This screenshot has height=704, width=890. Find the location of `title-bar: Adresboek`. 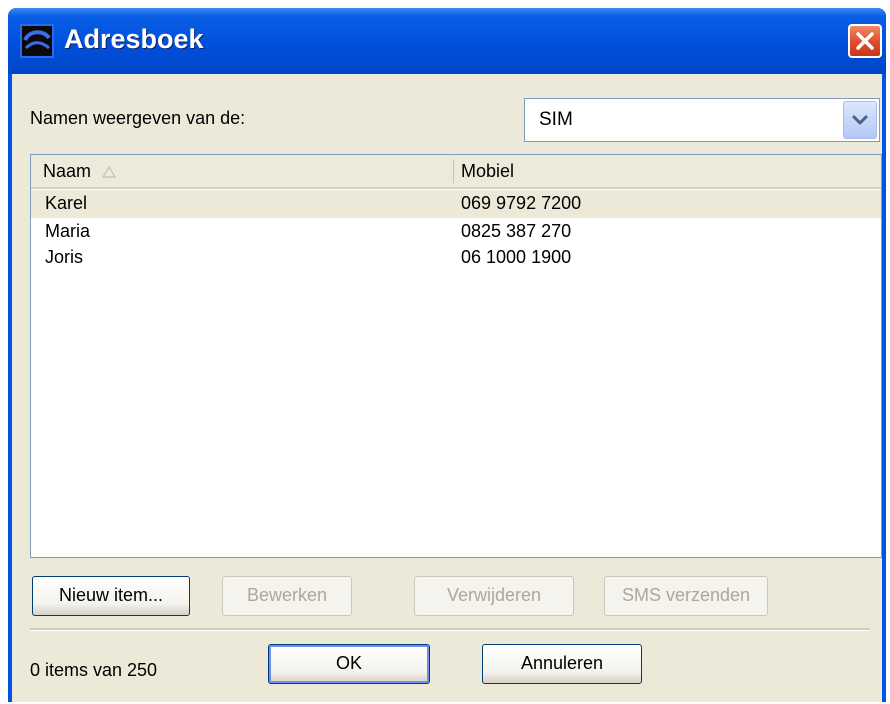

title-bar: Adresboek is located at coordinates (447, 41).